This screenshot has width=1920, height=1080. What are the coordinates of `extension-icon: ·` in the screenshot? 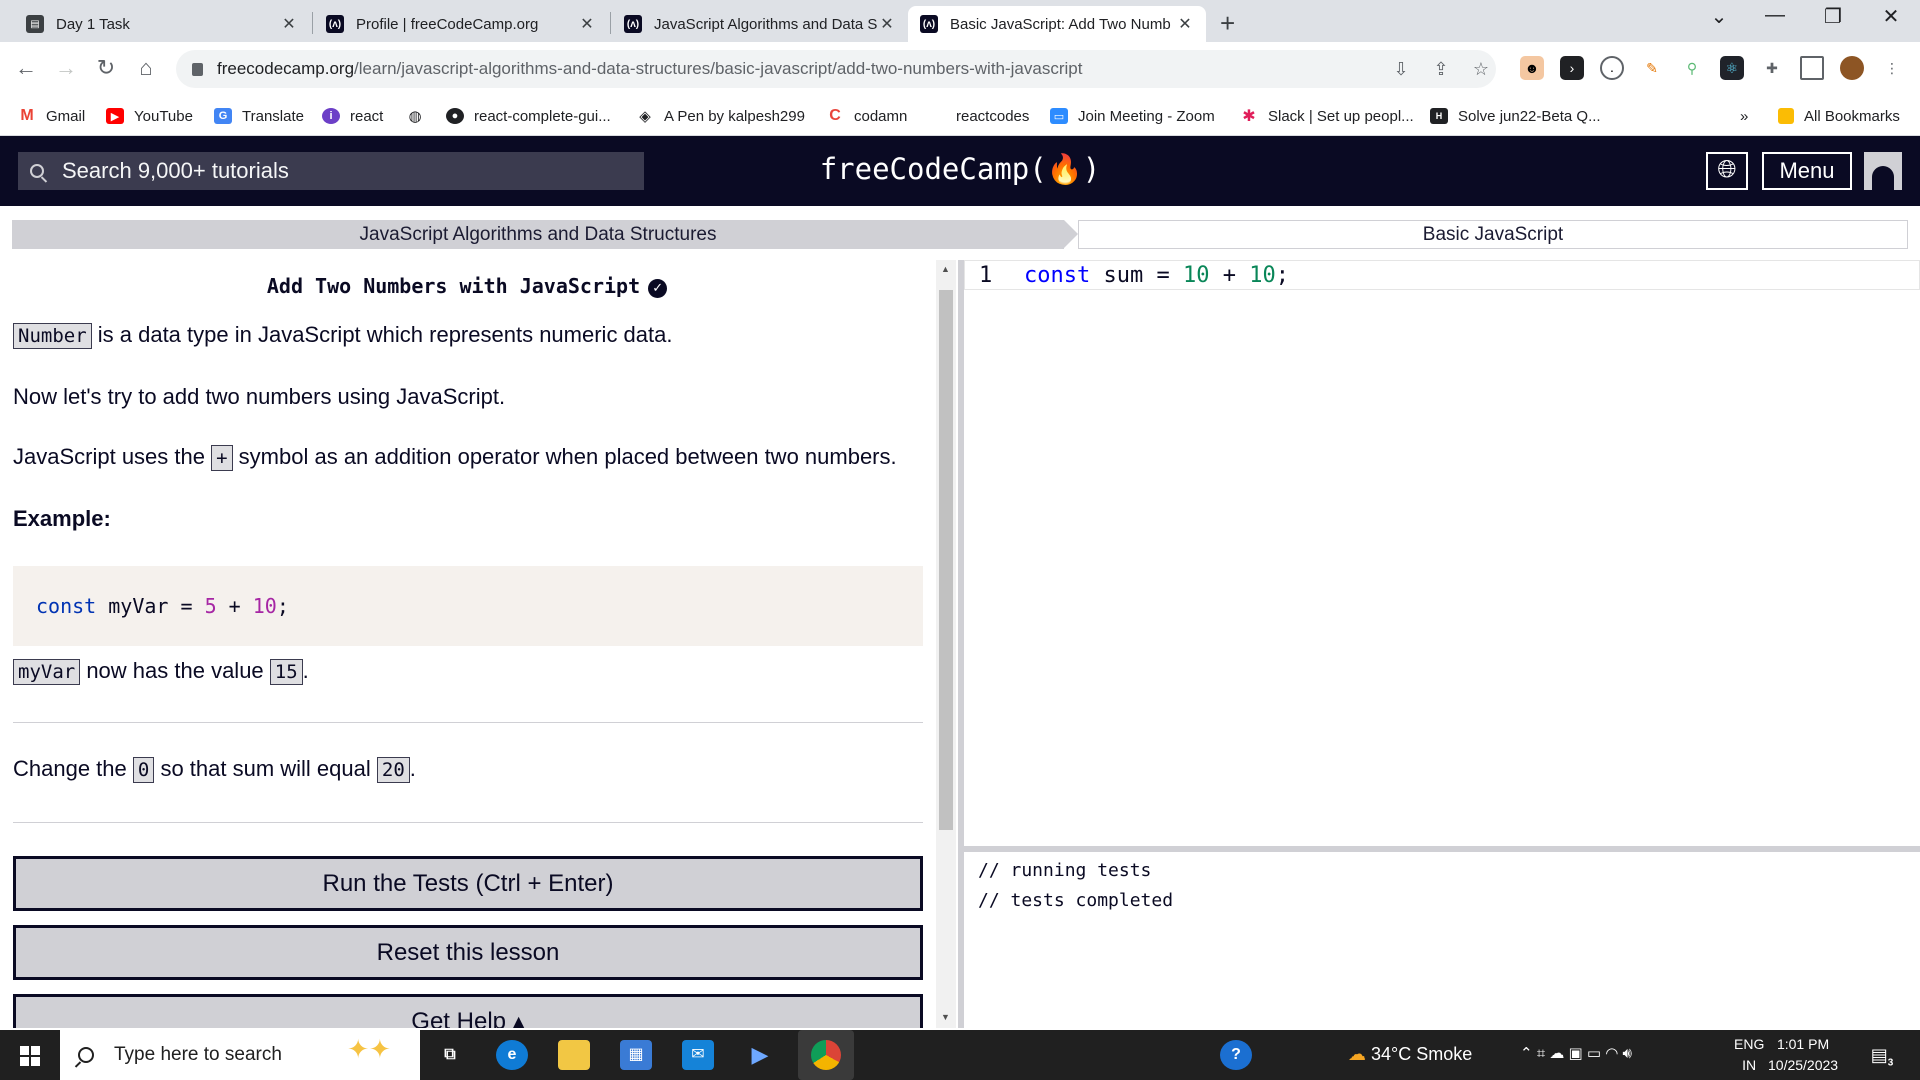 It's located at (1612, 68).